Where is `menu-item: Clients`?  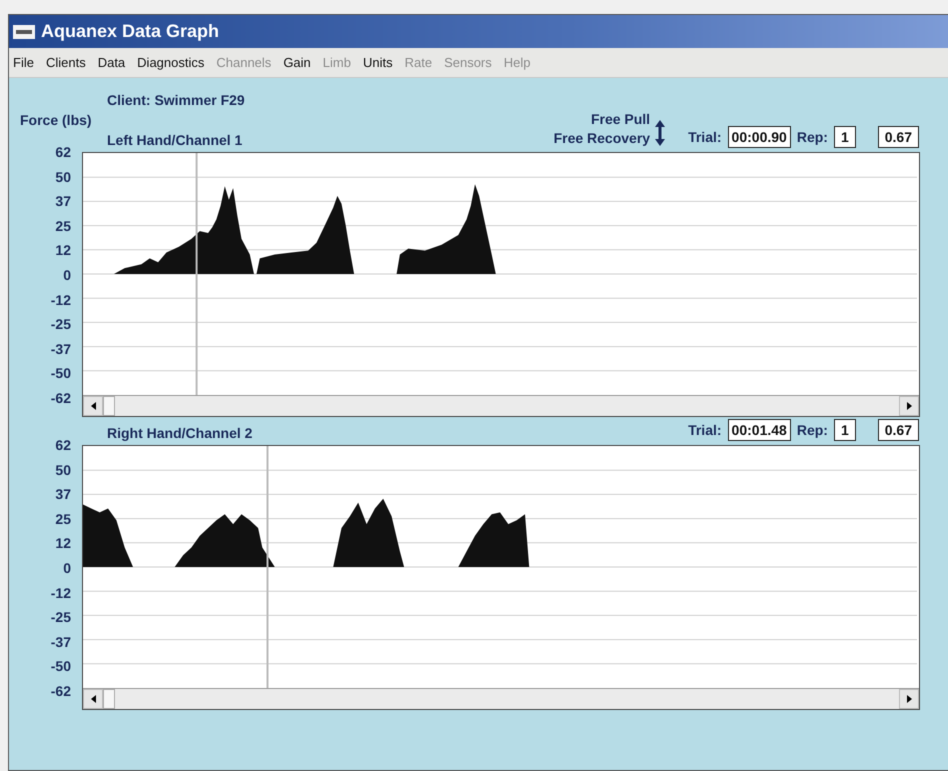 menu-item: Clients is located at coordinates (66, 62).